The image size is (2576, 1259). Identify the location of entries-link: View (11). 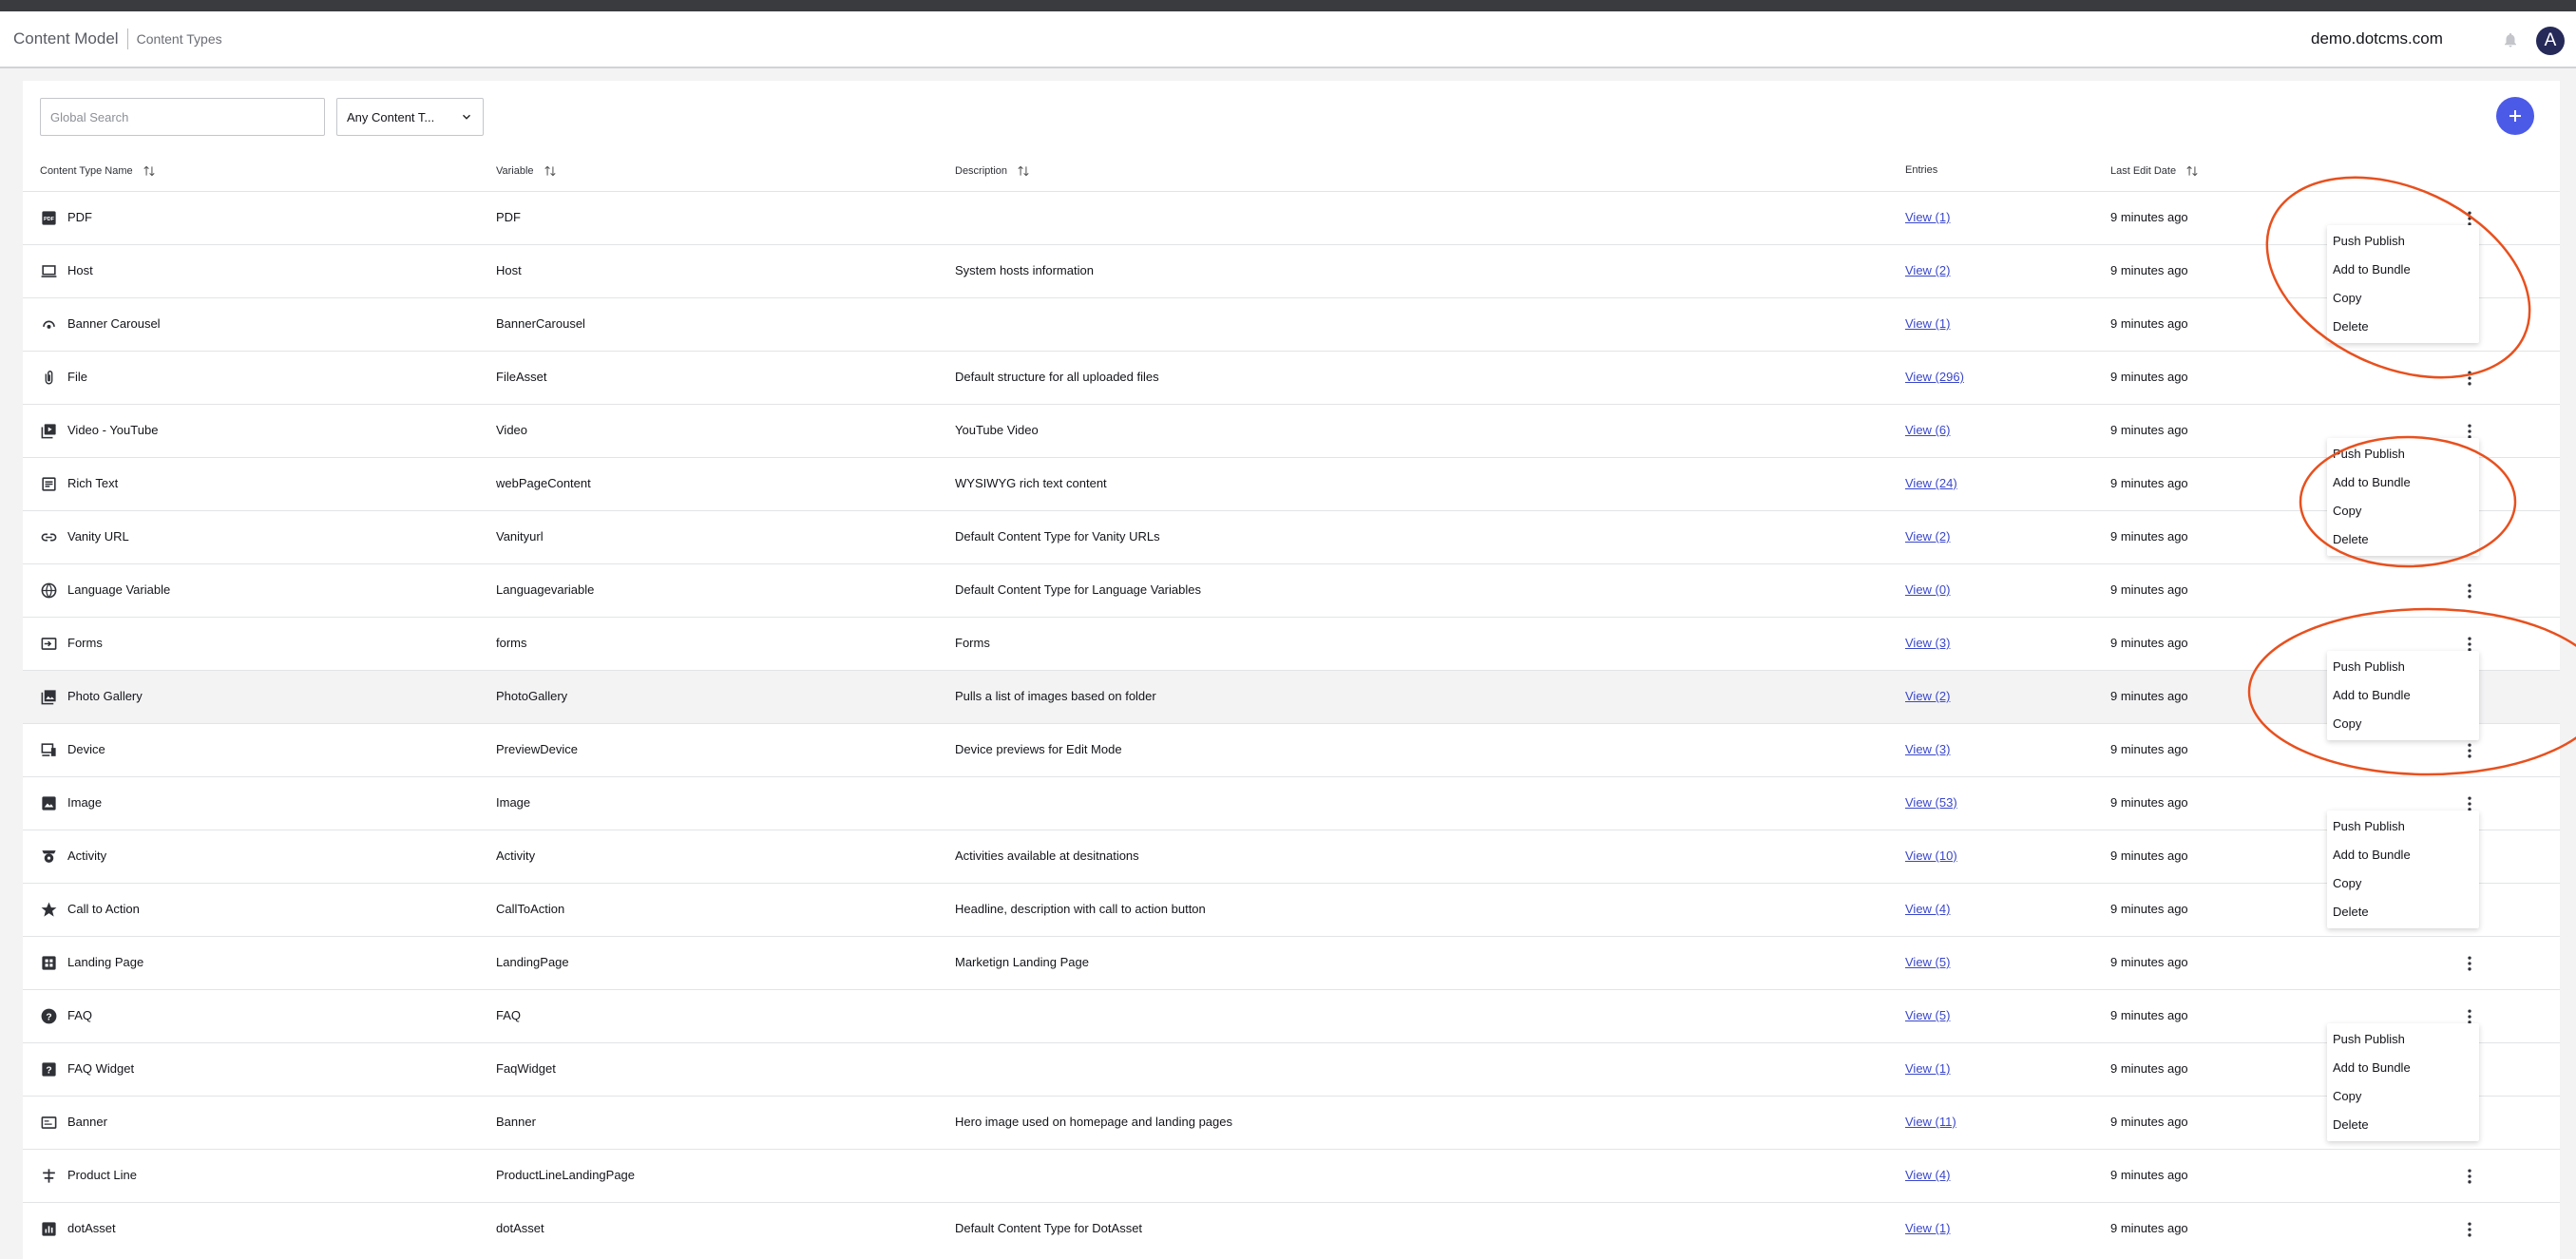
(1930, 1122).